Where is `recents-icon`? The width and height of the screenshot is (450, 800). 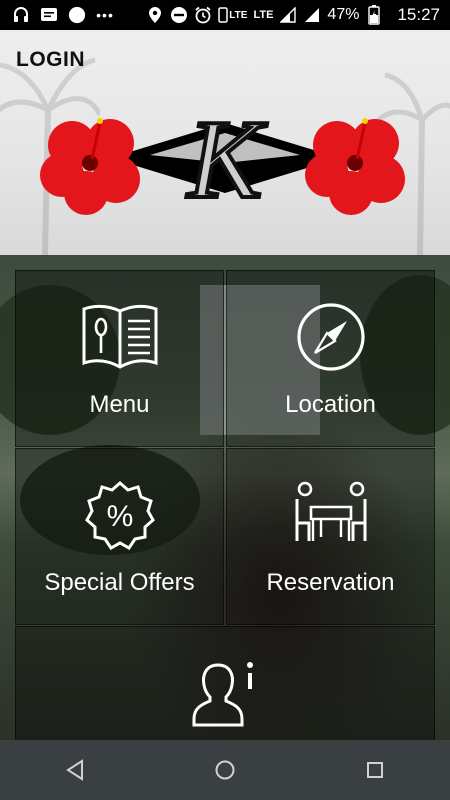
recents-icon is located at coordinates (375, 770).